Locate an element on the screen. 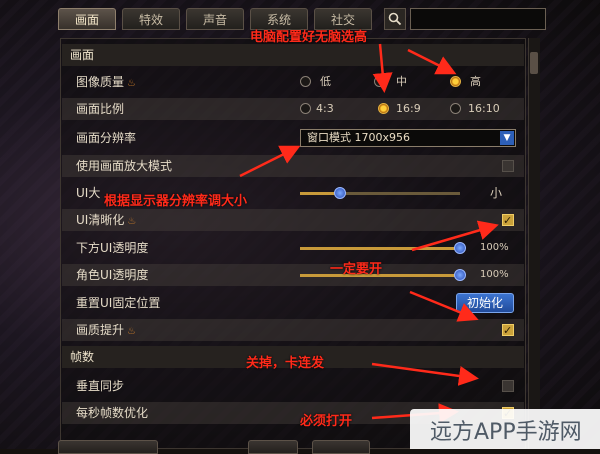  arrow-to-vsync is located at coordinates (425, 374).